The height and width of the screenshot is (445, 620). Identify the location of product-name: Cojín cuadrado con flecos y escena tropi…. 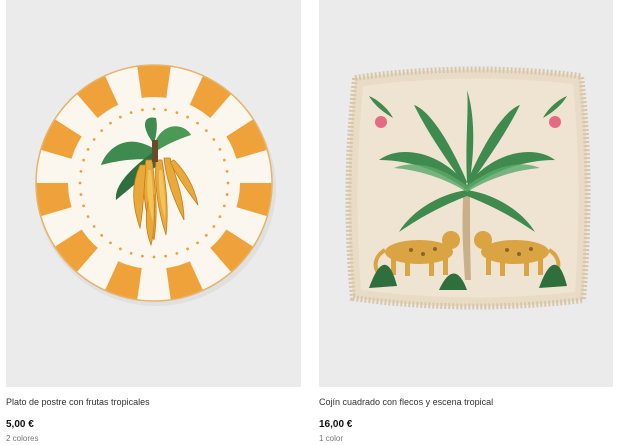
(406, 402).